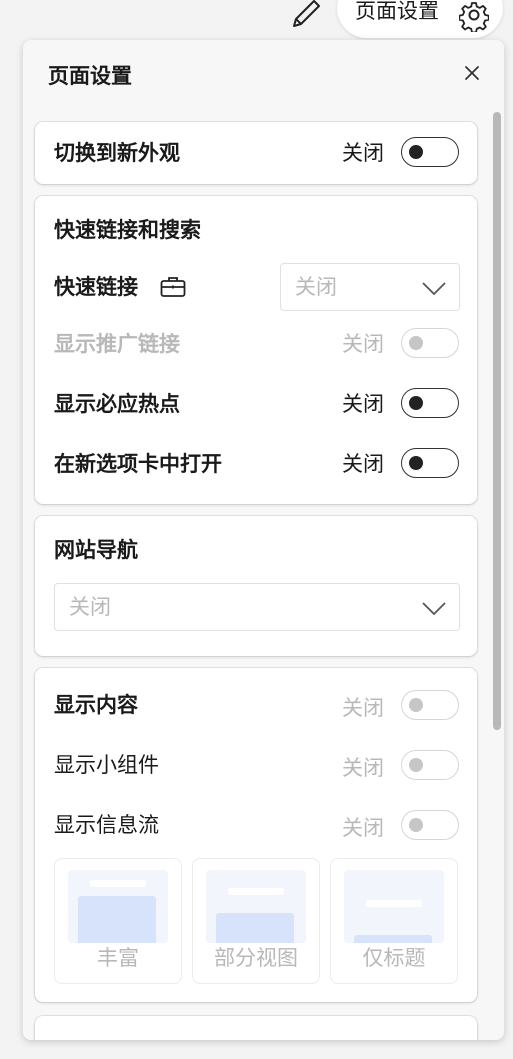  What do you see at coordinates (256, 958) in the screenshot?
I see `layout-option-label: 部分视图` at bounding box center [256, 958].